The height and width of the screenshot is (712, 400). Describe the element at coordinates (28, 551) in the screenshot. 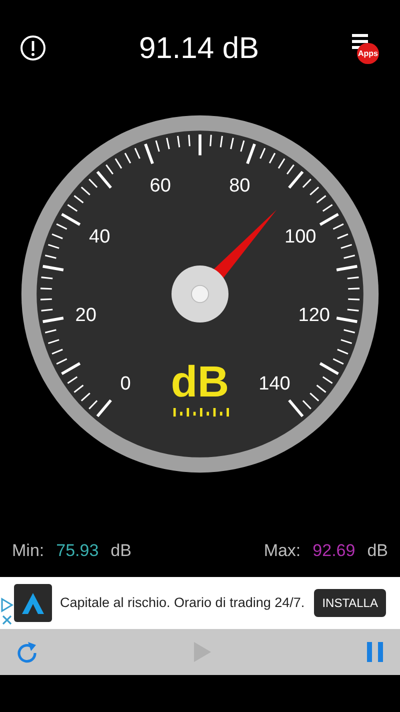

I see `min-label: Min:` at that location.